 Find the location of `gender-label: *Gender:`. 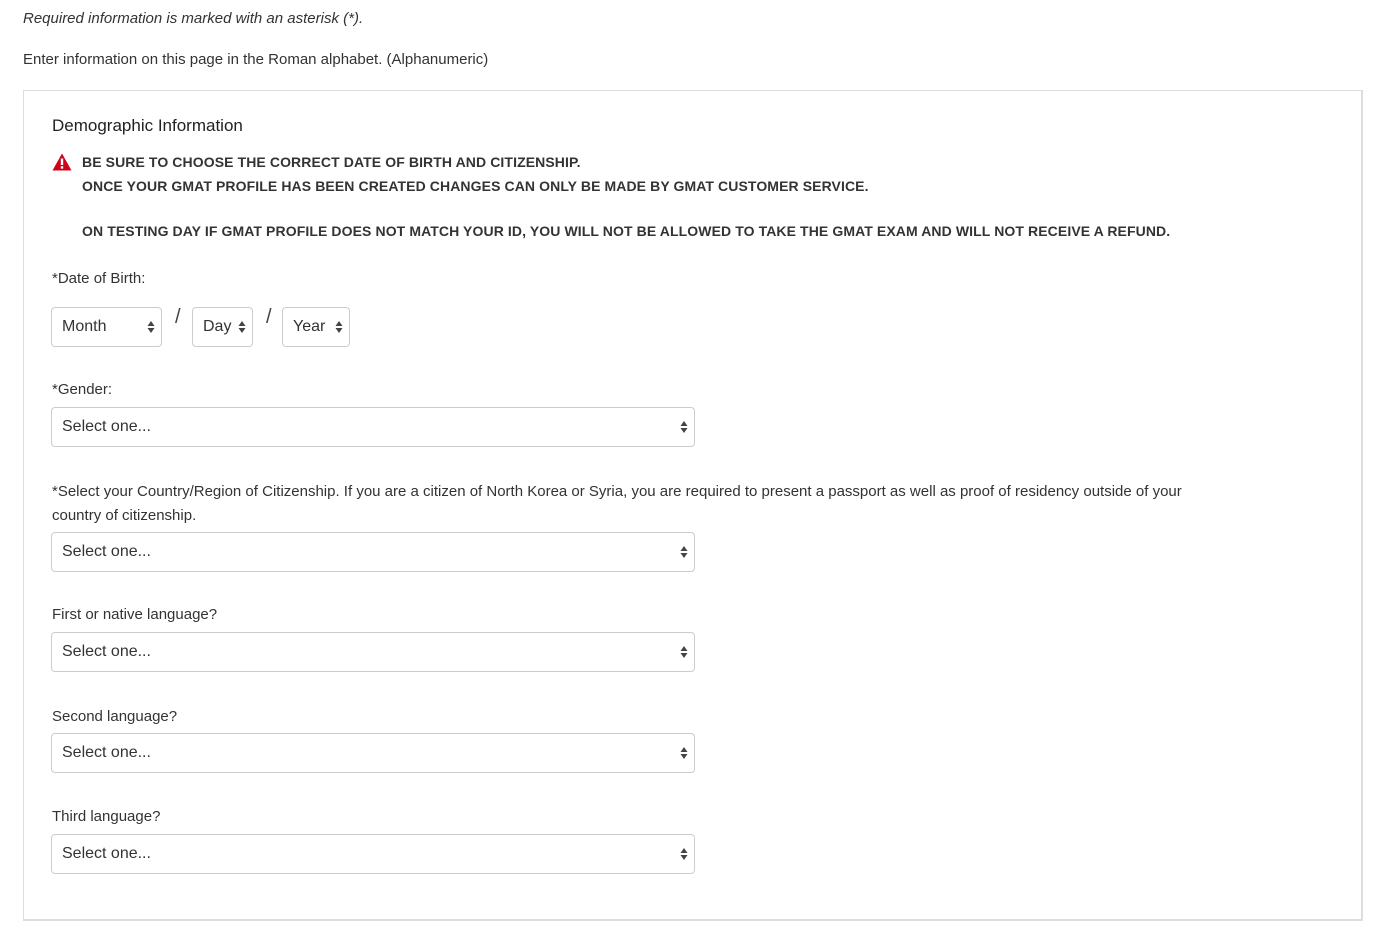

gender-label: *Gender: is located at coordinates (82, 389).